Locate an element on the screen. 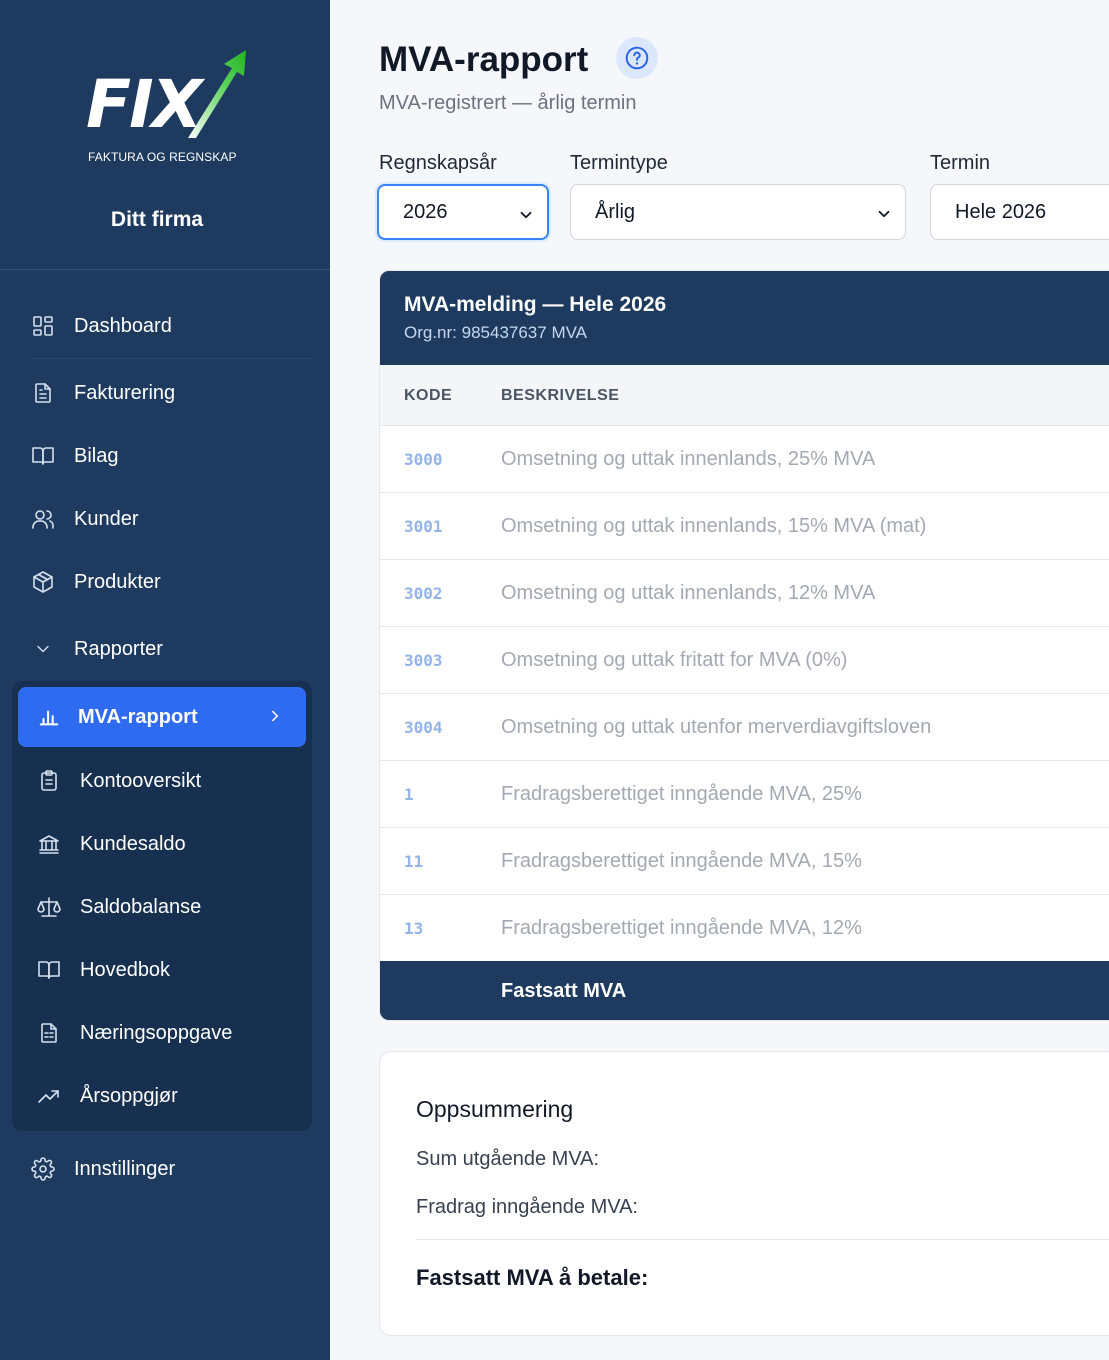 The height and width of the screenshot is (1360, 1109). table-row: 1 Fradragsberettiget inngående MVA, 25% is located at coordinates (744, 794).